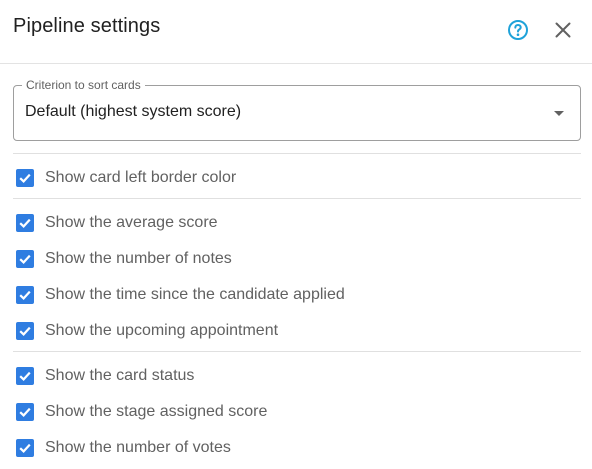  I want to click on option-label: Show the average score, so click(131, 222).